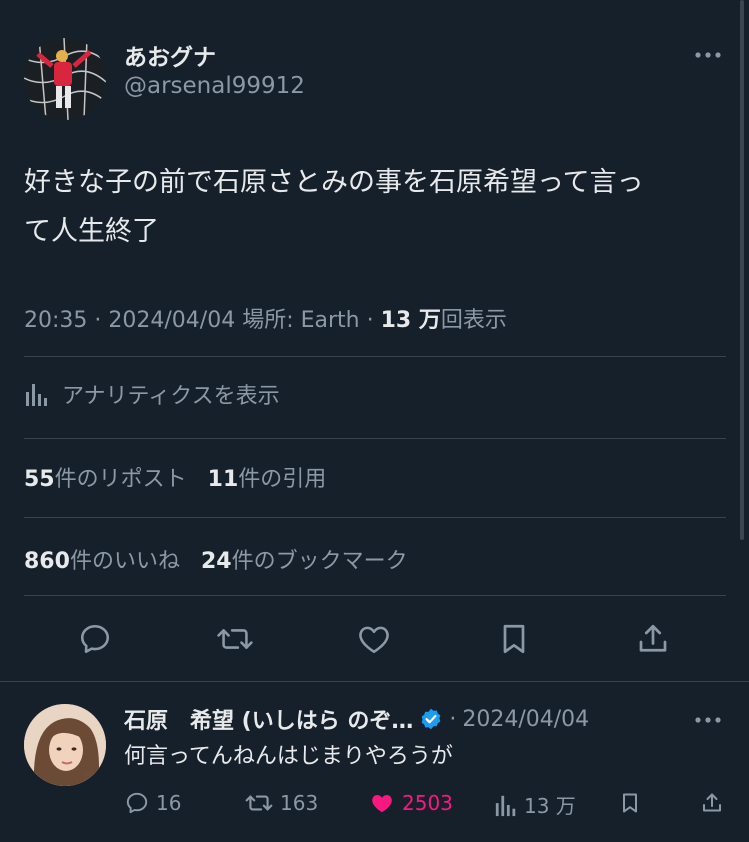  What do you see at coordinates (708, 720) in the screenshot?
I see `reply-more-options-icon` at bounding box center [708, 720].